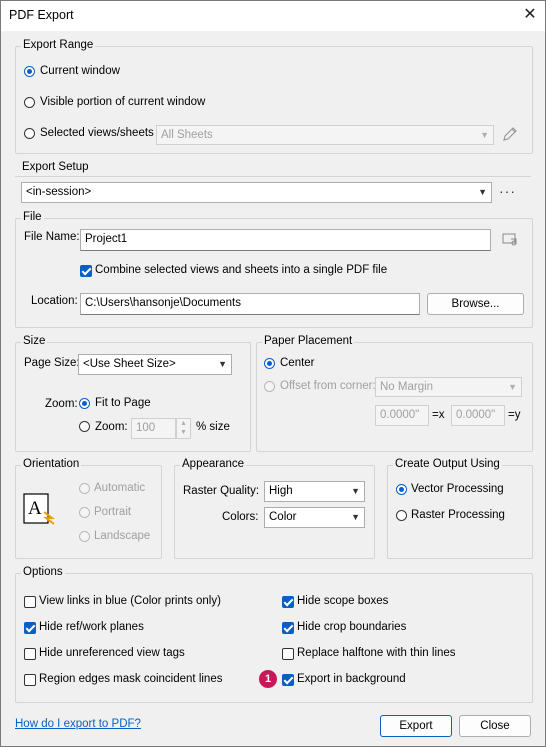 The width and height of the screenshot is (546, 747). What do you see at coordinates (221, 491) in the screenshot?
I see `raster-quality-label: Raster Quality:` at bounding box center [221, 491].